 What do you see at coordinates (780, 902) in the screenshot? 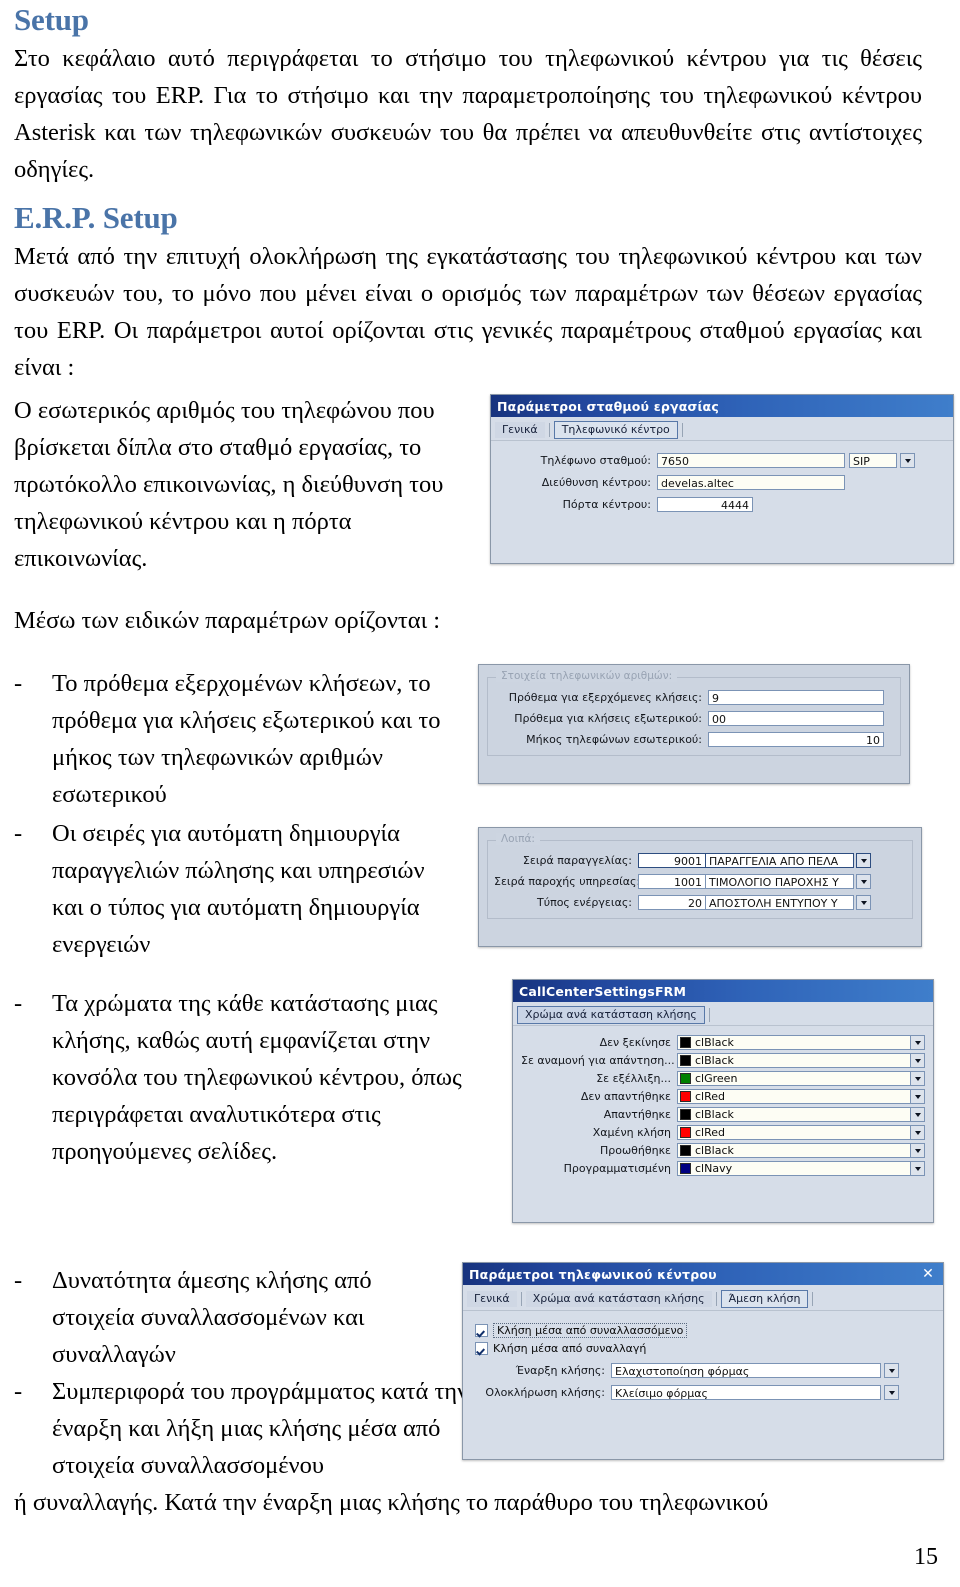
I see `action-type-desc: ΑΠΟΣΤΟΛΗ ΕΝΤΥΠΟΥ Υ` at bounding box center [780, 902].